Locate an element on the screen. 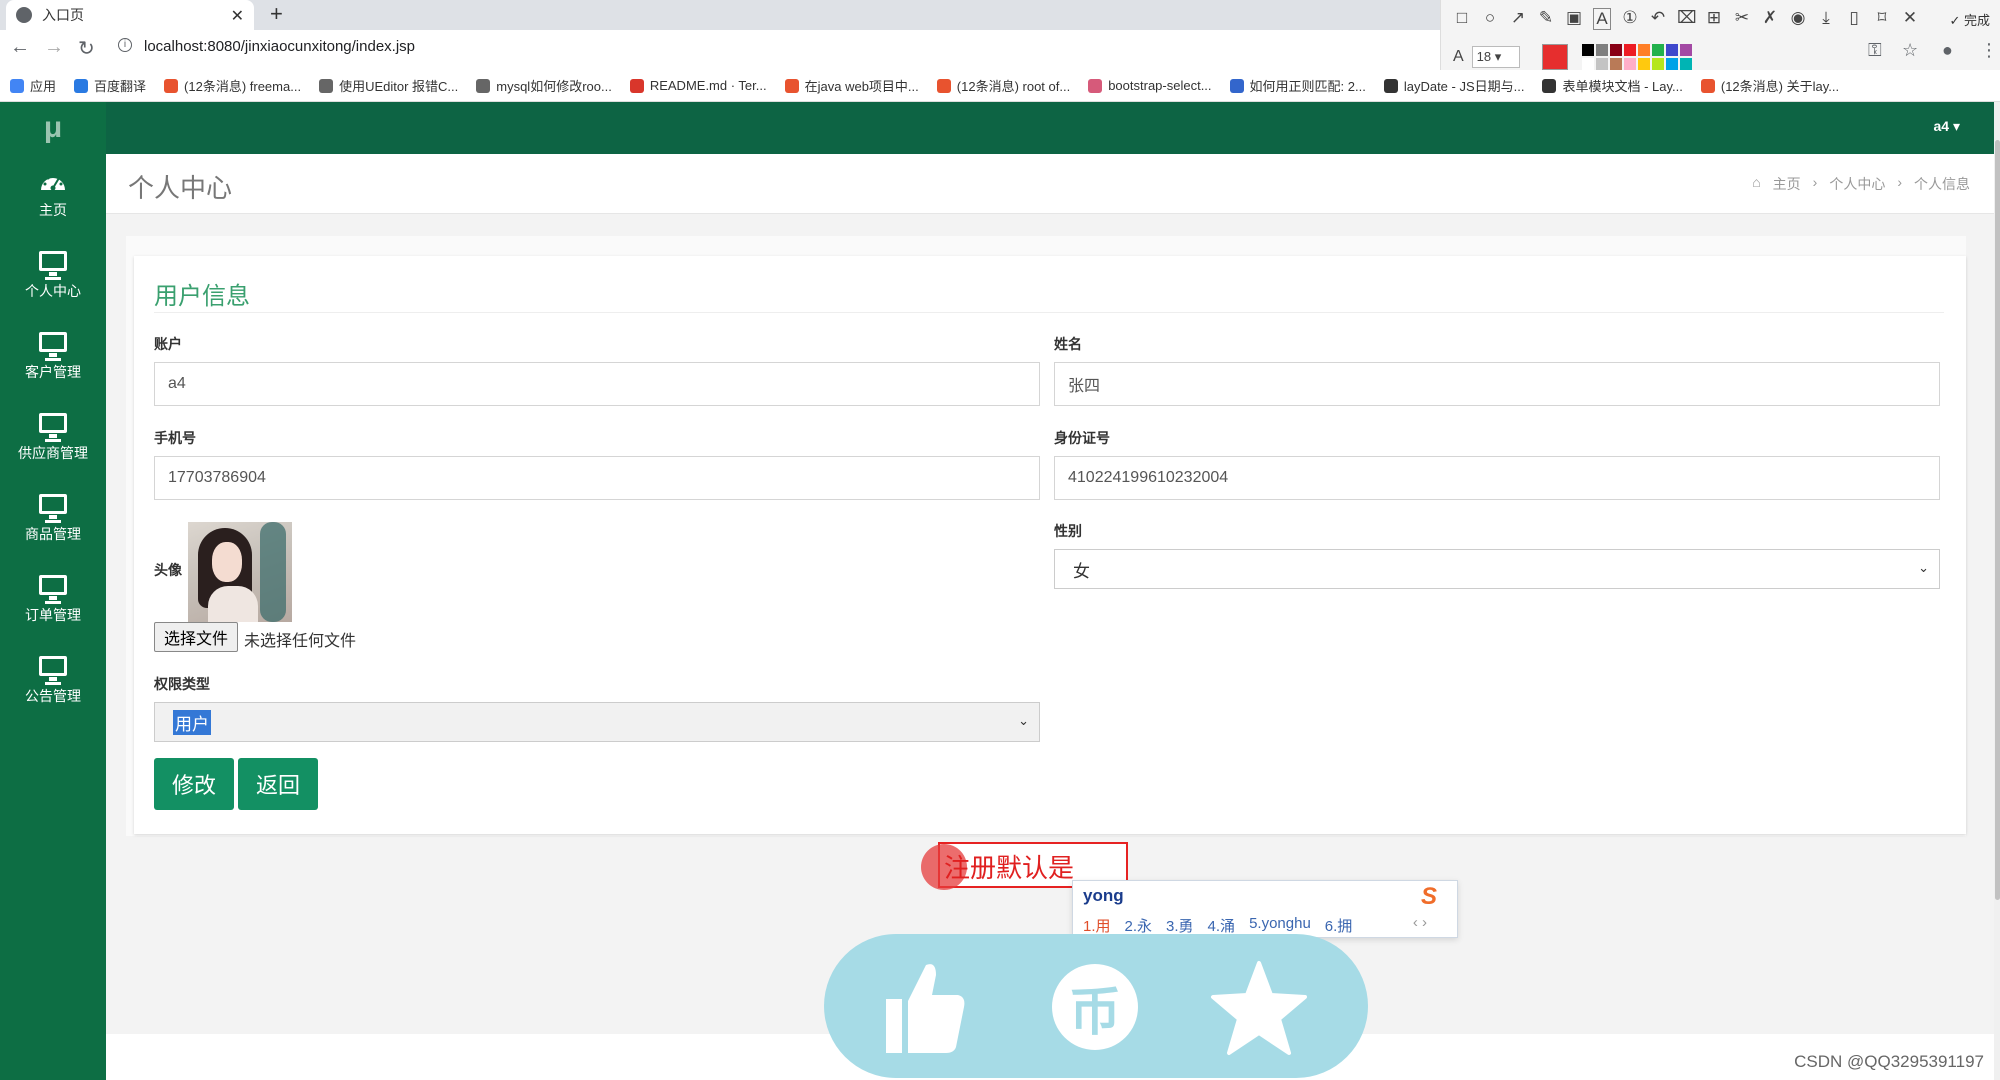 The image size is (2000, 1080). scissors-icon: ✂ is located at coordinates (1742, 19).